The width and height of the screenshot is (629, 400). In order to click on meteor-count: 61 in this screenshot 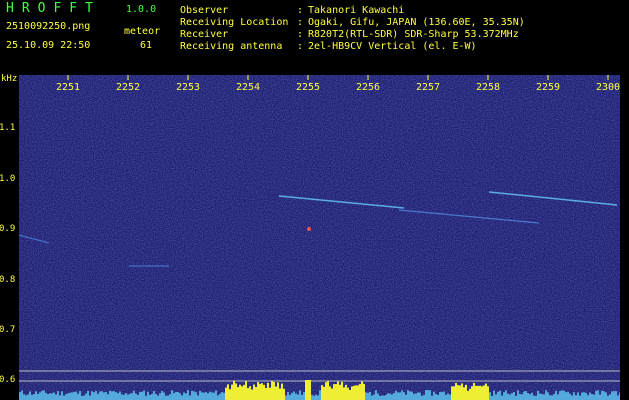, I will do `click(146, 45)`.